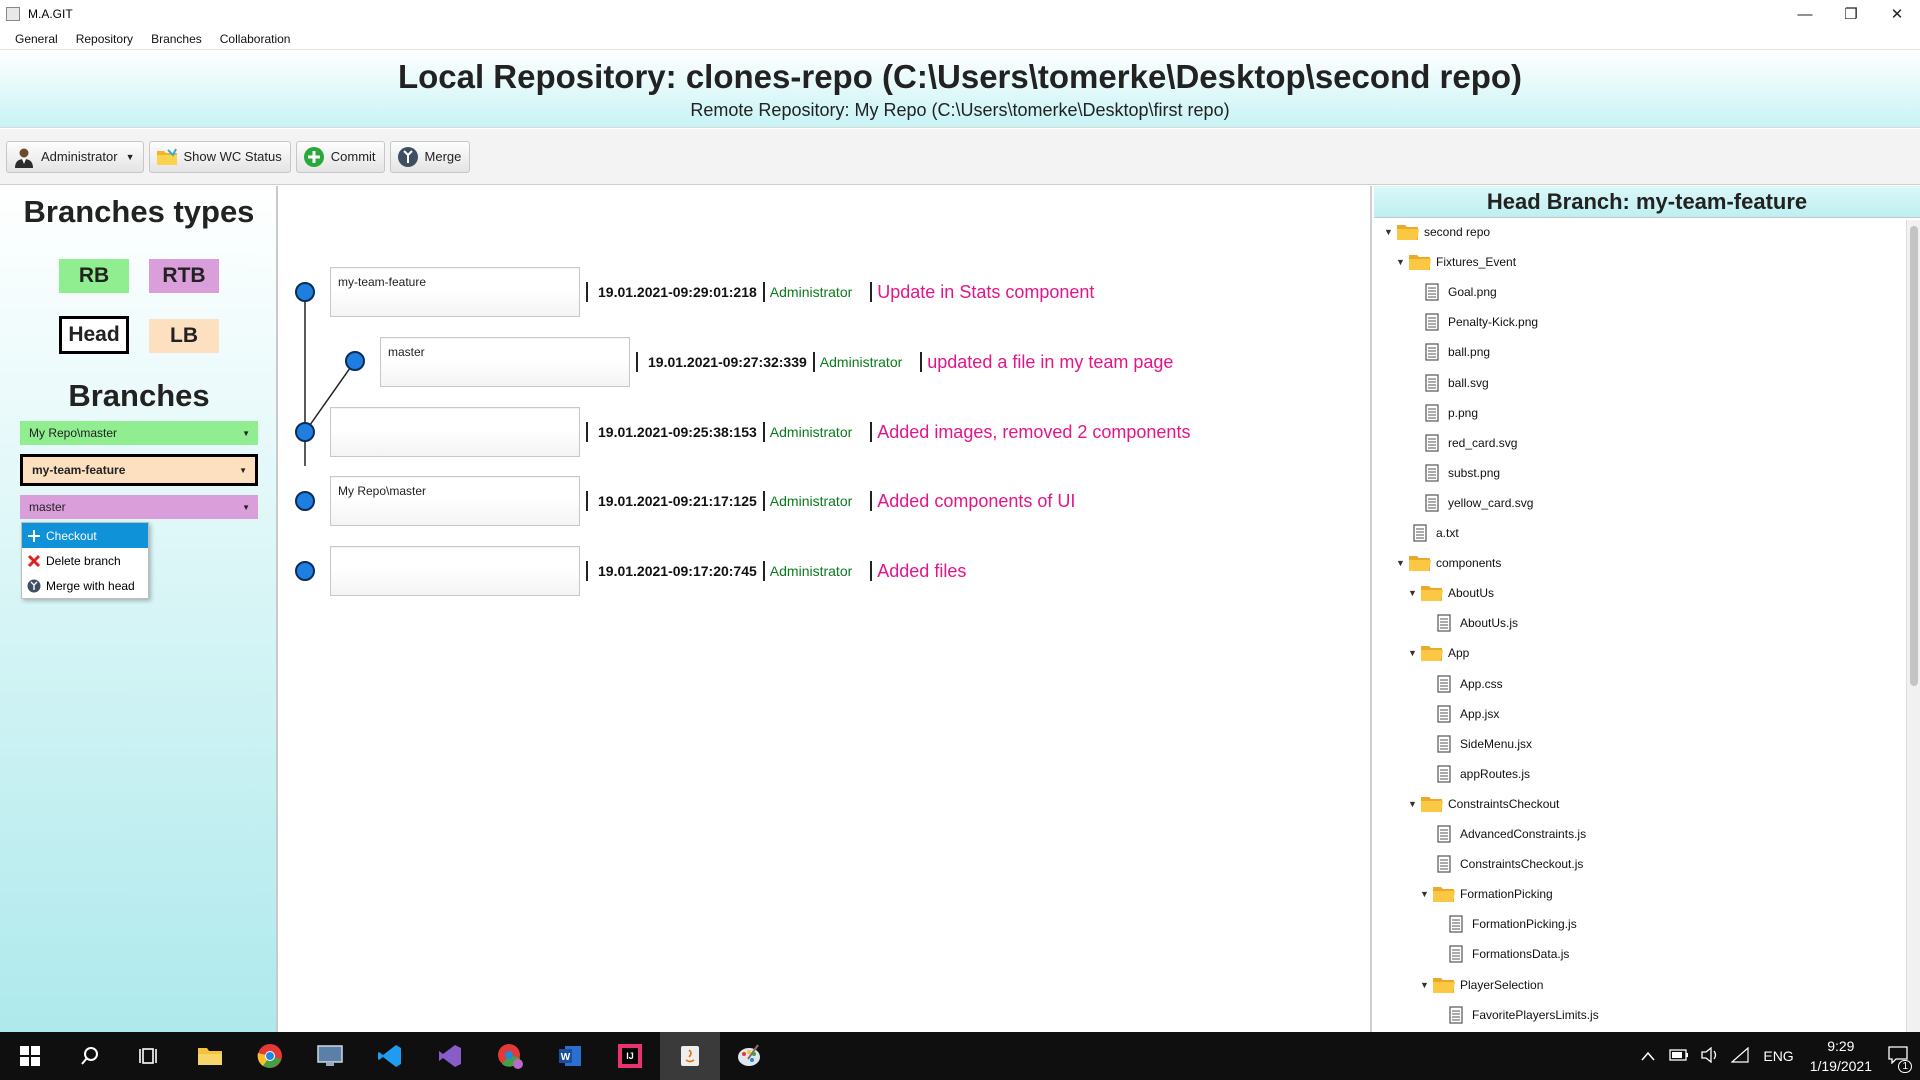 This screenshot has height=1080, width=1920. I want to click on tree-file: yellow_card.svg, so click(1470, 503).